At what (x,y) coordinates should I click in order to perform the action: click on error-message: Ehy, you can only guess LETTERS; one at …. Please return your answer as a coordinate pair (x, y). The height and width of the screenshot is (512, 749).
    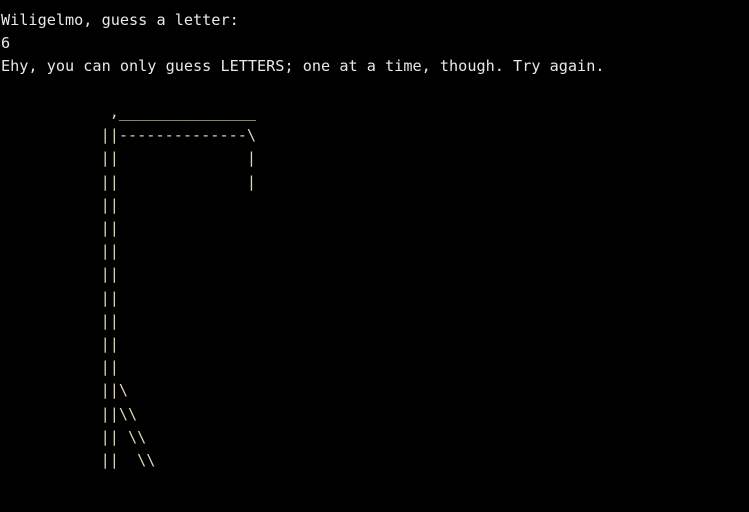
    Looking at the image, I should click on (303, 66).